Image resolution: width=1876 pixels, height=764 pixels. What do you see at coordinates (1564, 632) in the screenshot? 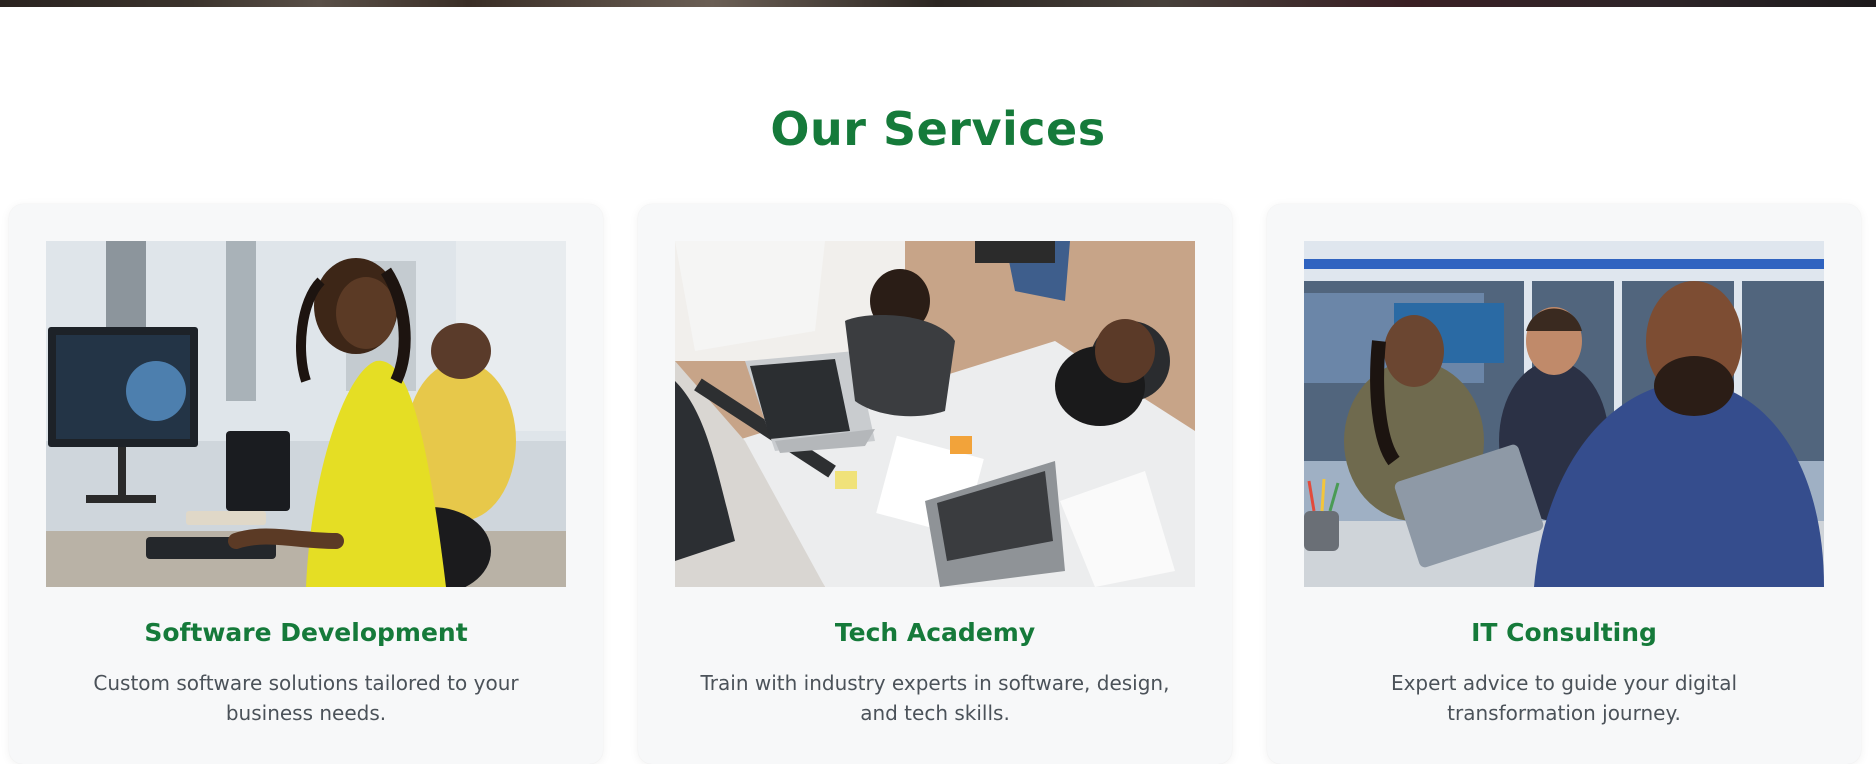
I see `card-title: IT Consulting` at bounding box center [1564, 632].